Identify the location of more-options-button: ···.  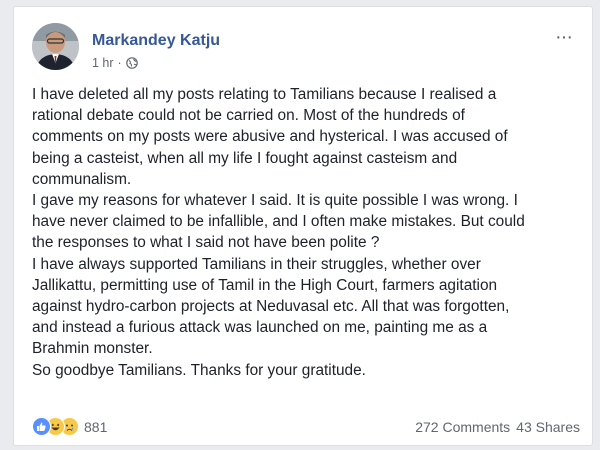
(564, 37).